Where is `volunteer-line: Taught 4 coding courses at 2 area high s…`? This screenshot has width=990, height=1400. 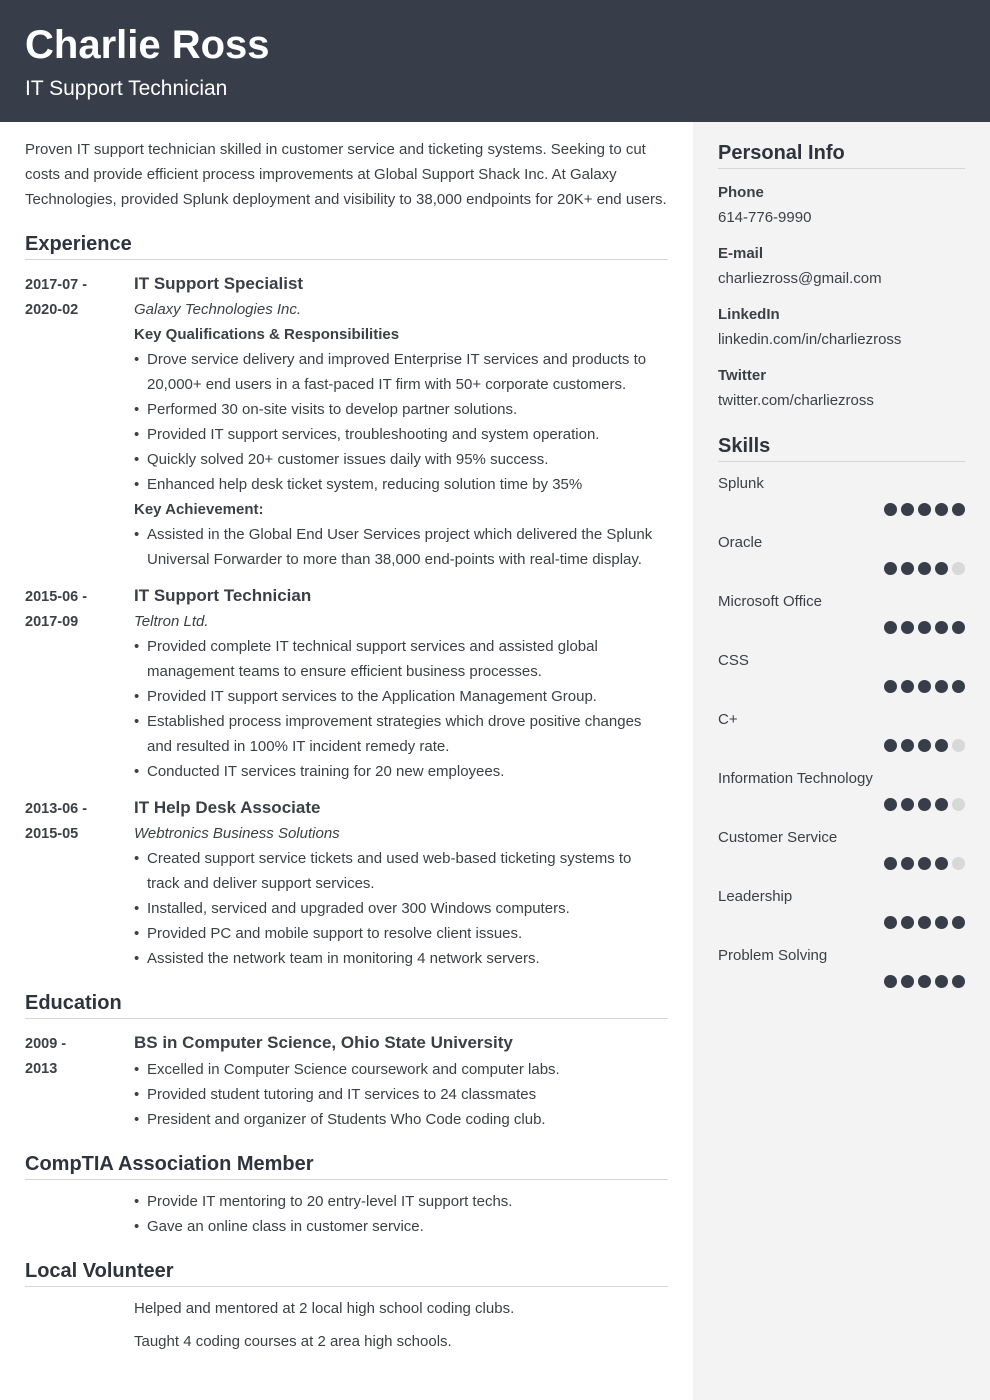
volunteer-line: Taught 4 coding courses at 2 area high s… is located at coordinates (293, 1341).